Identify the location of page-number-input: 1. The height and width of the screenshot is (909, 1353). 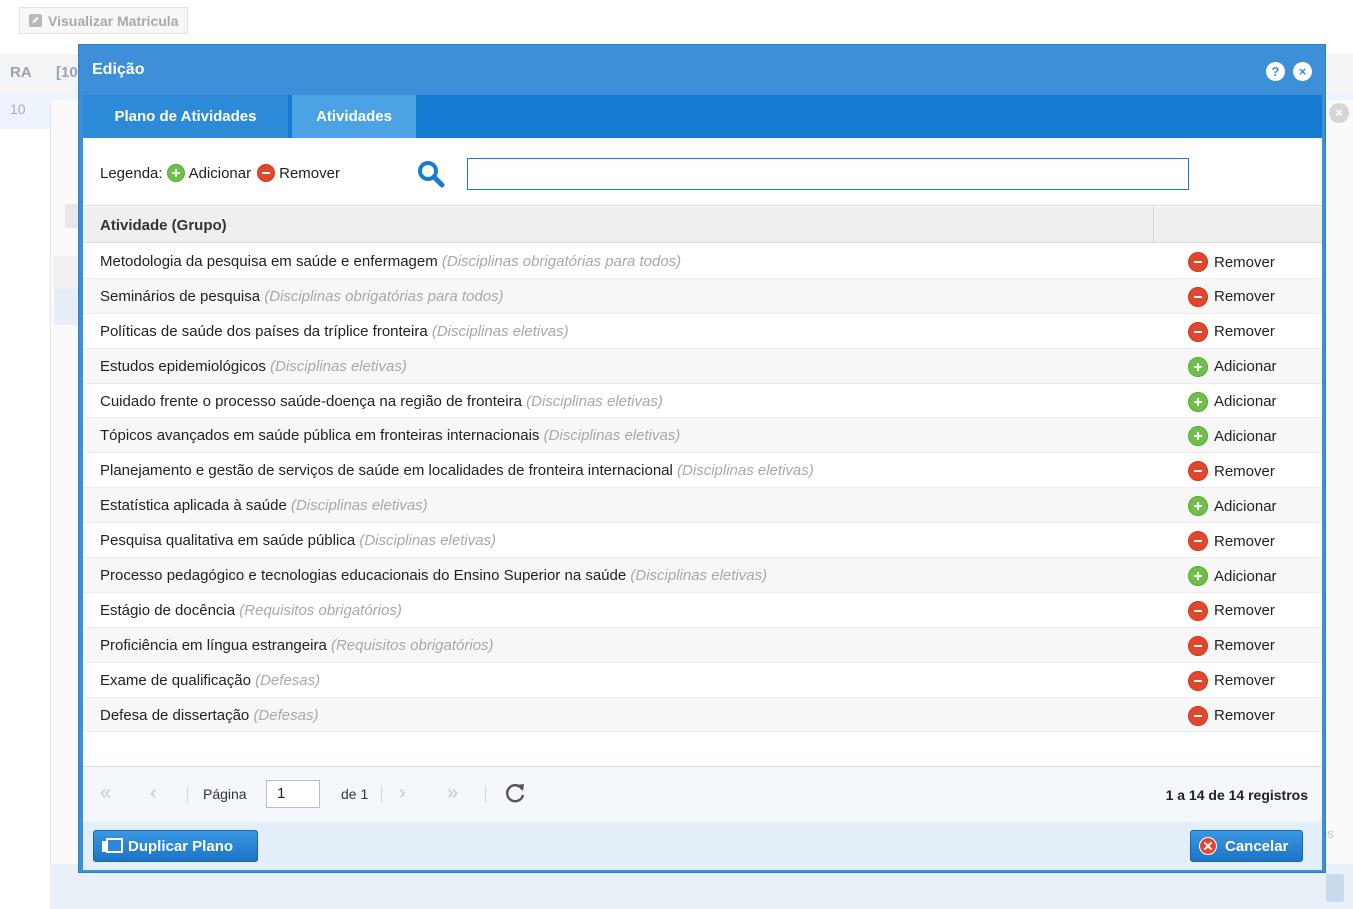
(293, 794).